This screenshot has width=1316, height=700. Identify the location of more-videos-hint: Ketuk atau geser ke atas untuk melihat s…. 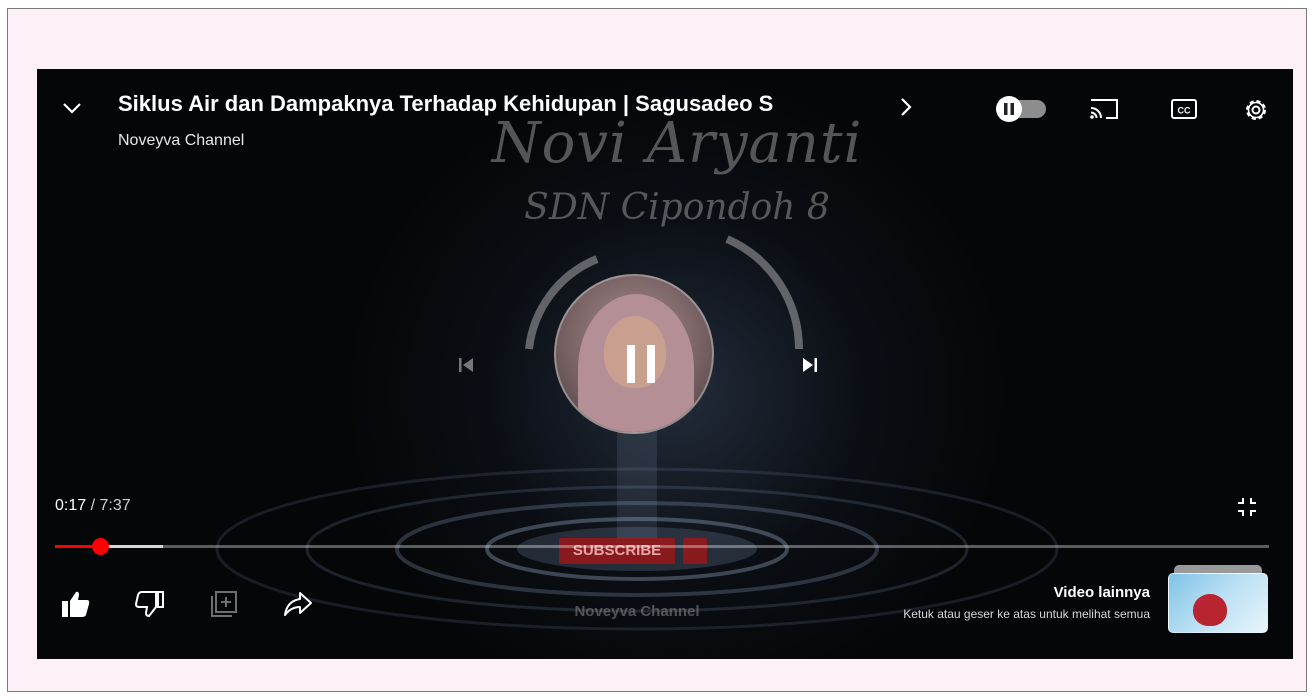
(1026, 614).